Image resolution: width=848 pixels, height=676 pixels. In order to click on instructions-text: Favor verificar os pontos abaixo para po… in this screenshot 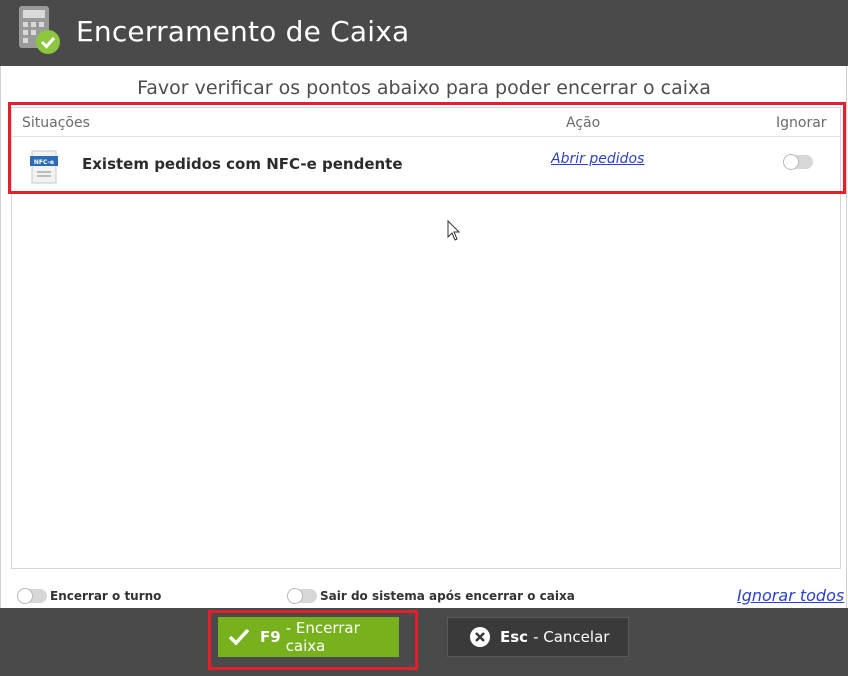, I will do `click(424, 88)`.